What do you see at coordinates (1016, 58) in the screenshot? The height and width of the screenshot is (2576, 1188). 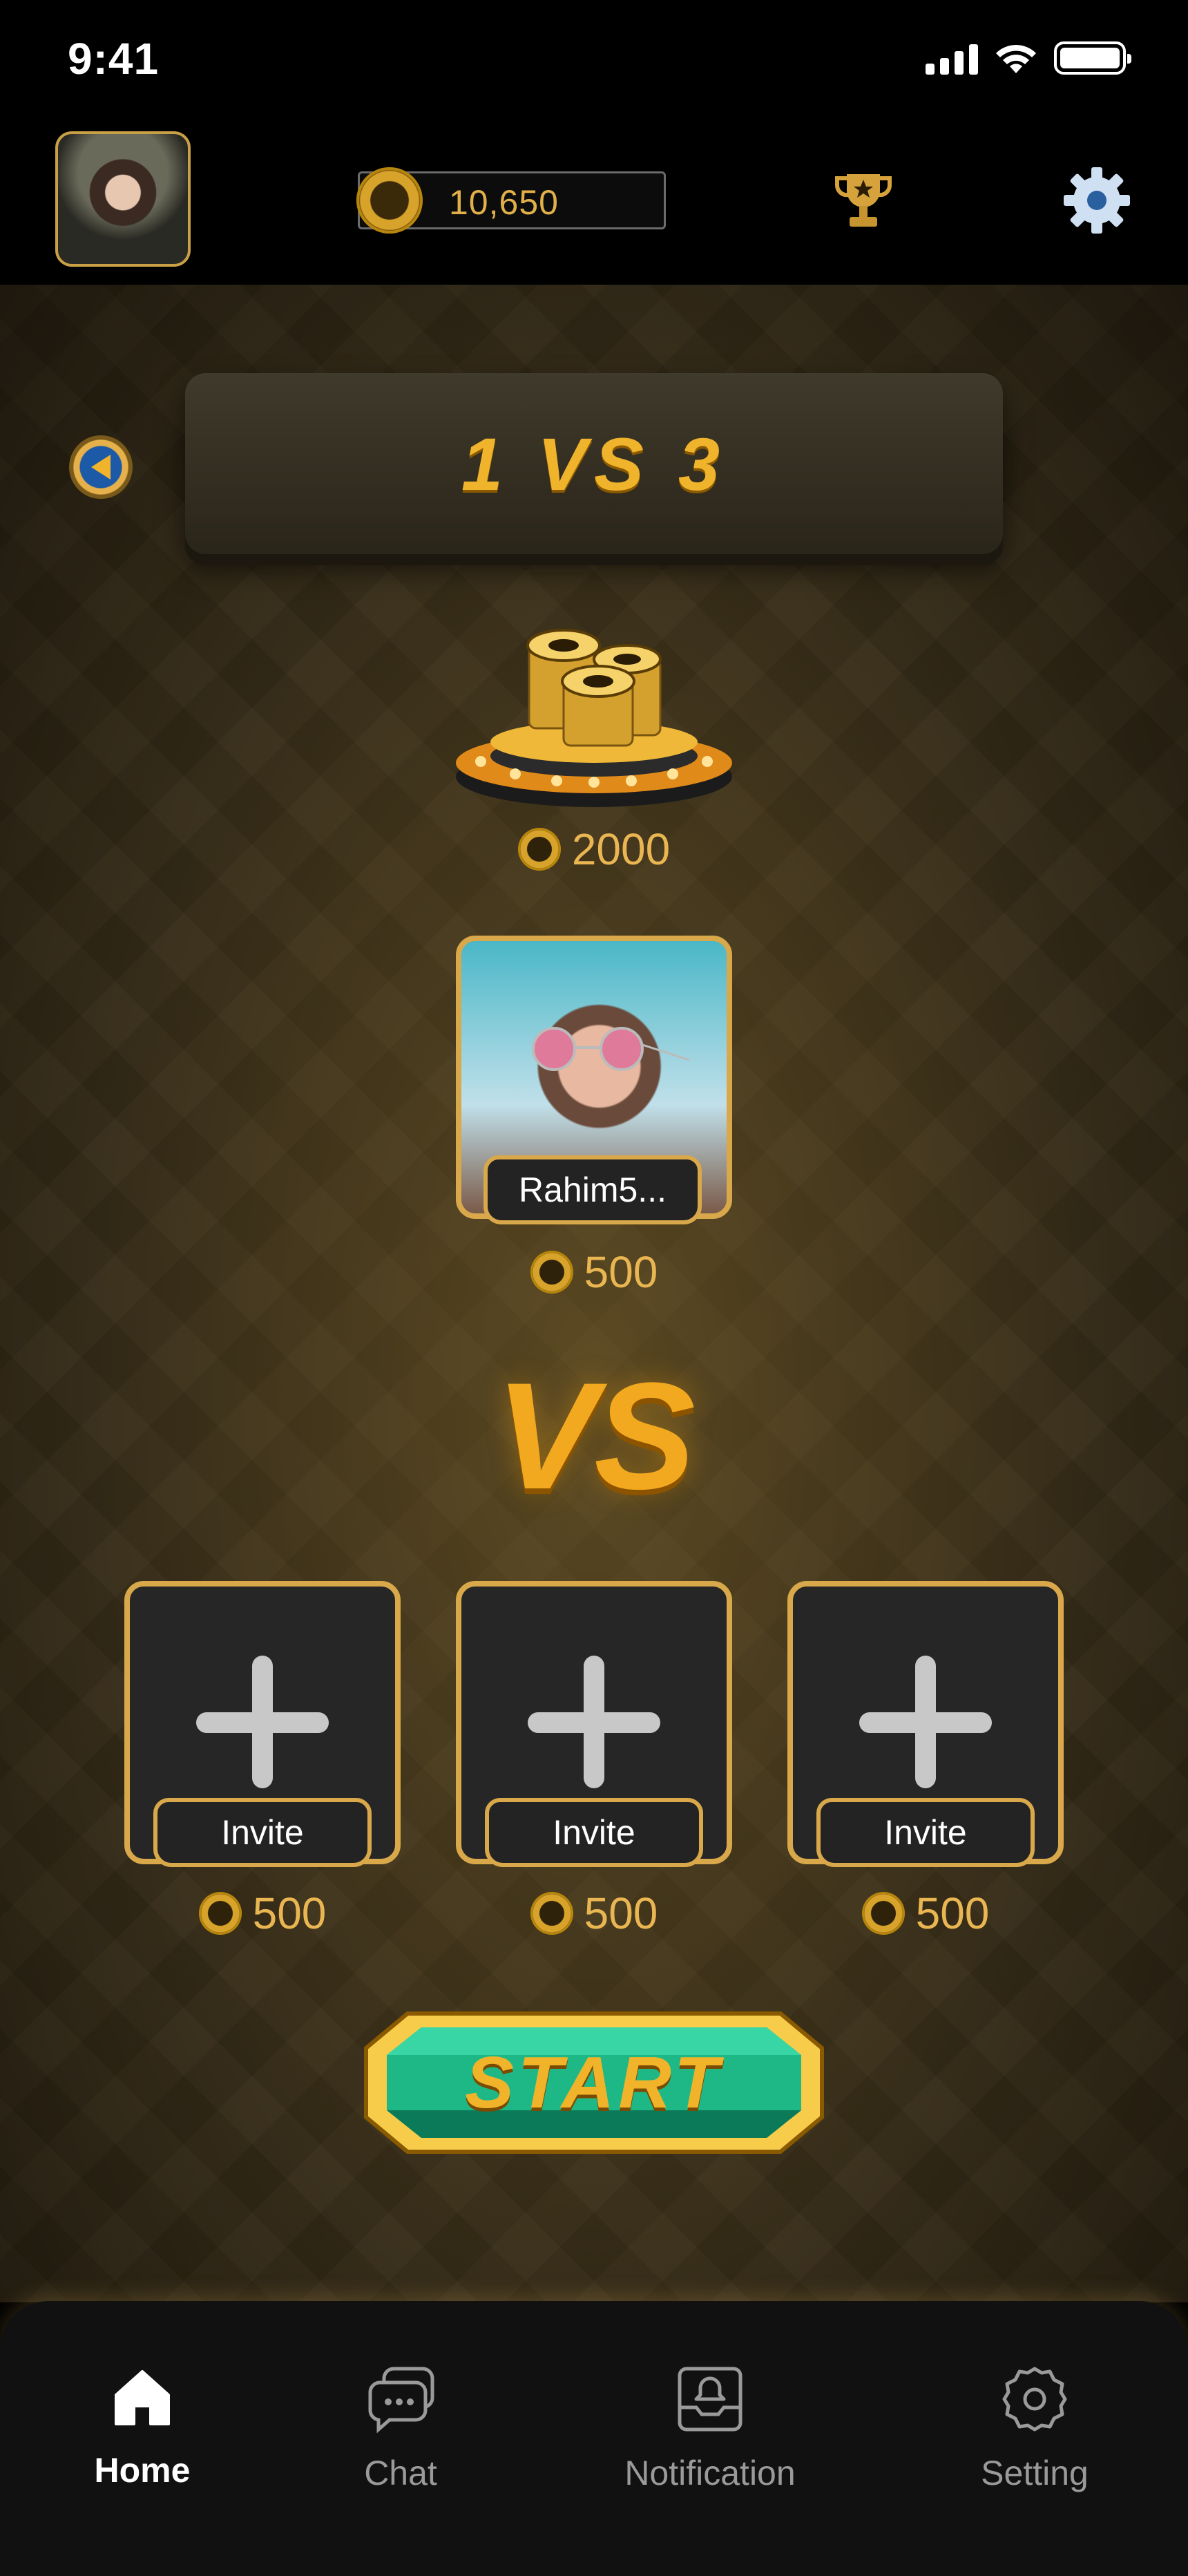 I see `wifi-icon` at bounding box center [1016, 58].